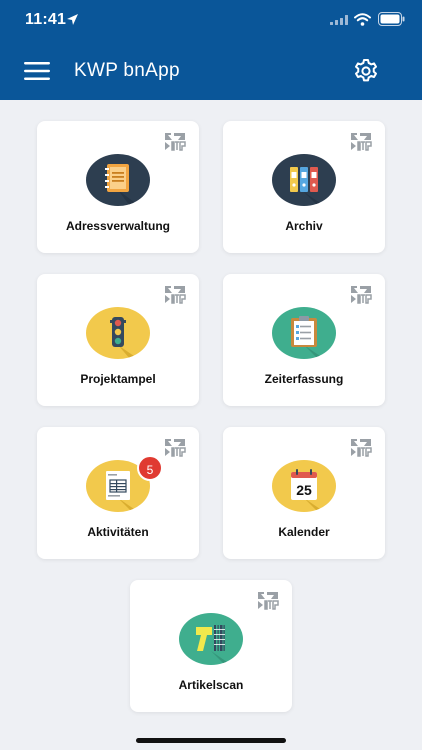 Image resolution: width=422 pixels, height=750 pixels. Describe the element at coordinates (130, 338) in the screenshot. I see `traffic-light-icon` at that location.